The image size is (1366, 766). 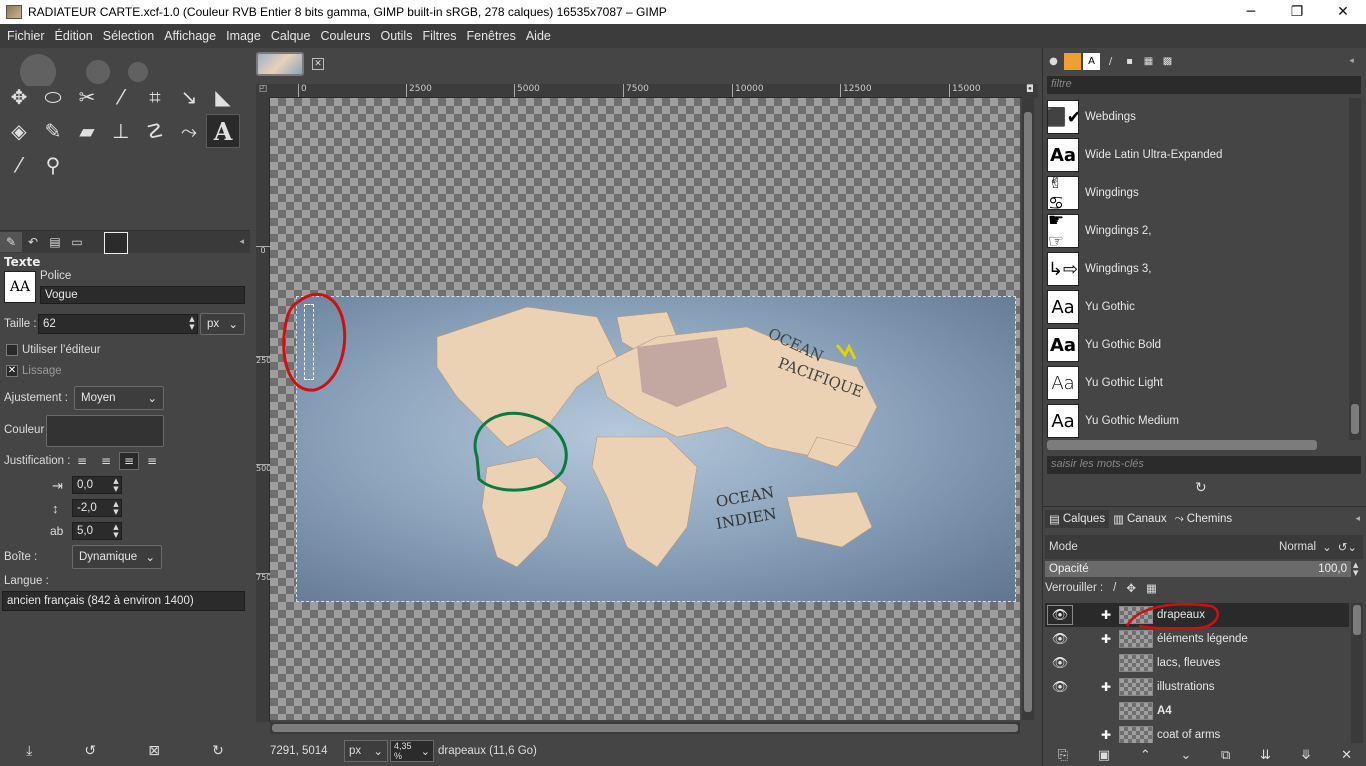 What do you see at coordinates (1053, 61) in the screenshot?
I see `brushes-tab-icon: ●` at bounding box center [1053, 61].